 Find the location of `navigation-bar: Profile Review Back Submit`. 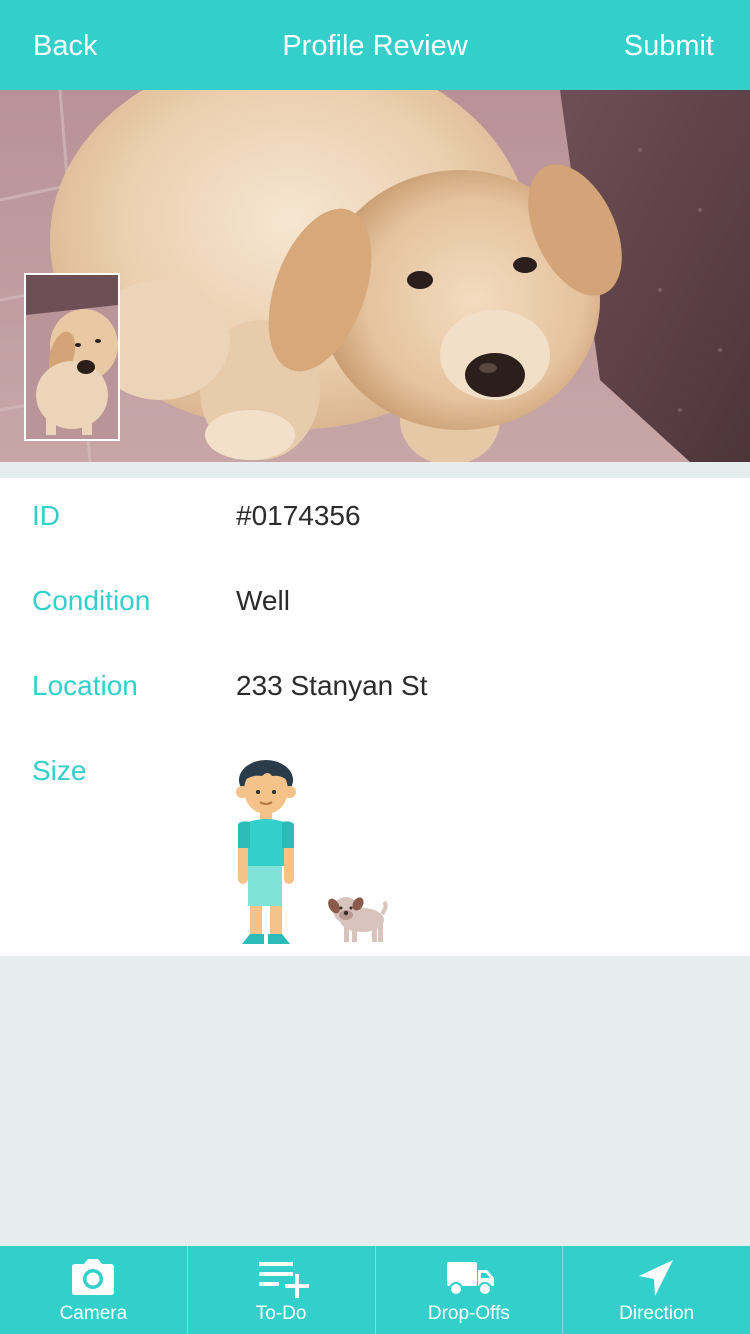

navigation-bar: Profile Review Back Submit is located at coordinates (375, 45).